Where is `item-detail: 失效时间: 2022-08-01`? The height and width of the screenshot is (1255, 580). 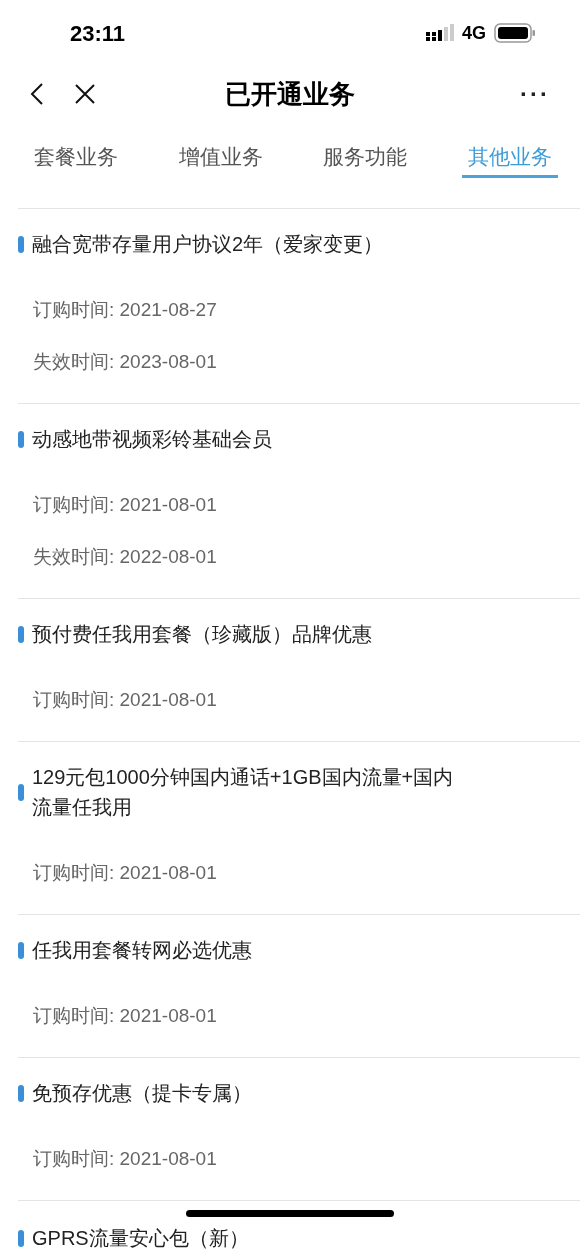 item-detail: 失效时间: 2022-08-01 is located at coordinates (125, 556).